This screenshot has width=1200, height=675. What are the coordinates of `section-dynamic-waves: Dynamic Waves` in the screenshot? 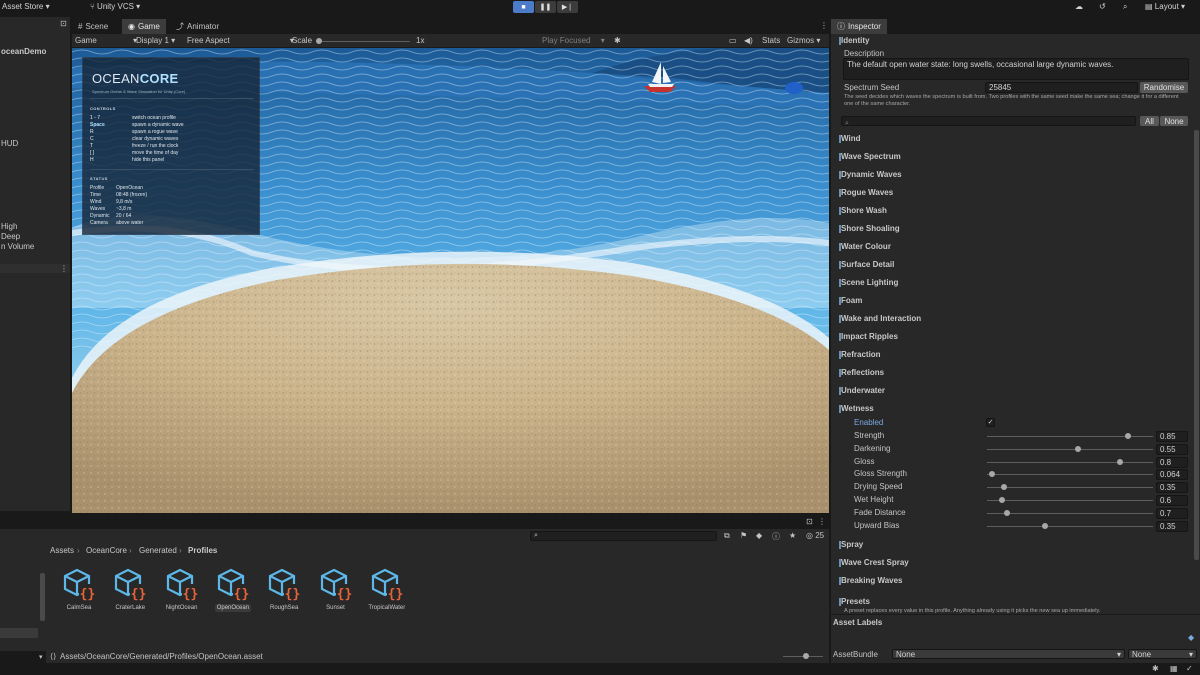 It's located at (870, 174).